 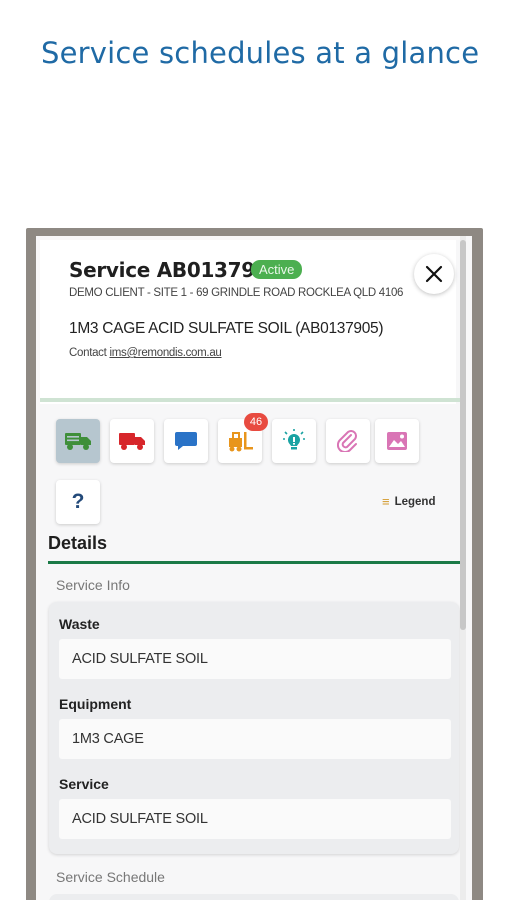 I want to click on truck-list-icon, so click(x=78, y=441).